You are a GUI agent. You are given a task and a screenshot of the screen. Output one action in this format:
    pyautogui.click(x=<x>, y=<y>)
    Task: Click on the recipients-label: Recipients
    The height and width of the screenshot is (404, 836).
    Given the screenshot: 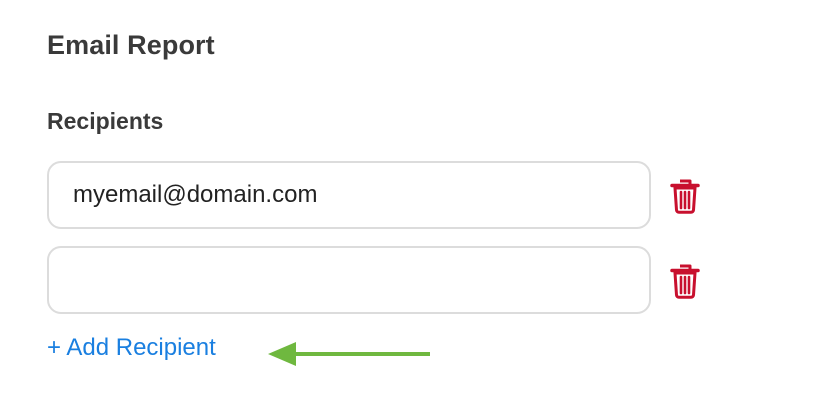 What is the action you would take?
    pyautogui.click(x=105, y=121)
    